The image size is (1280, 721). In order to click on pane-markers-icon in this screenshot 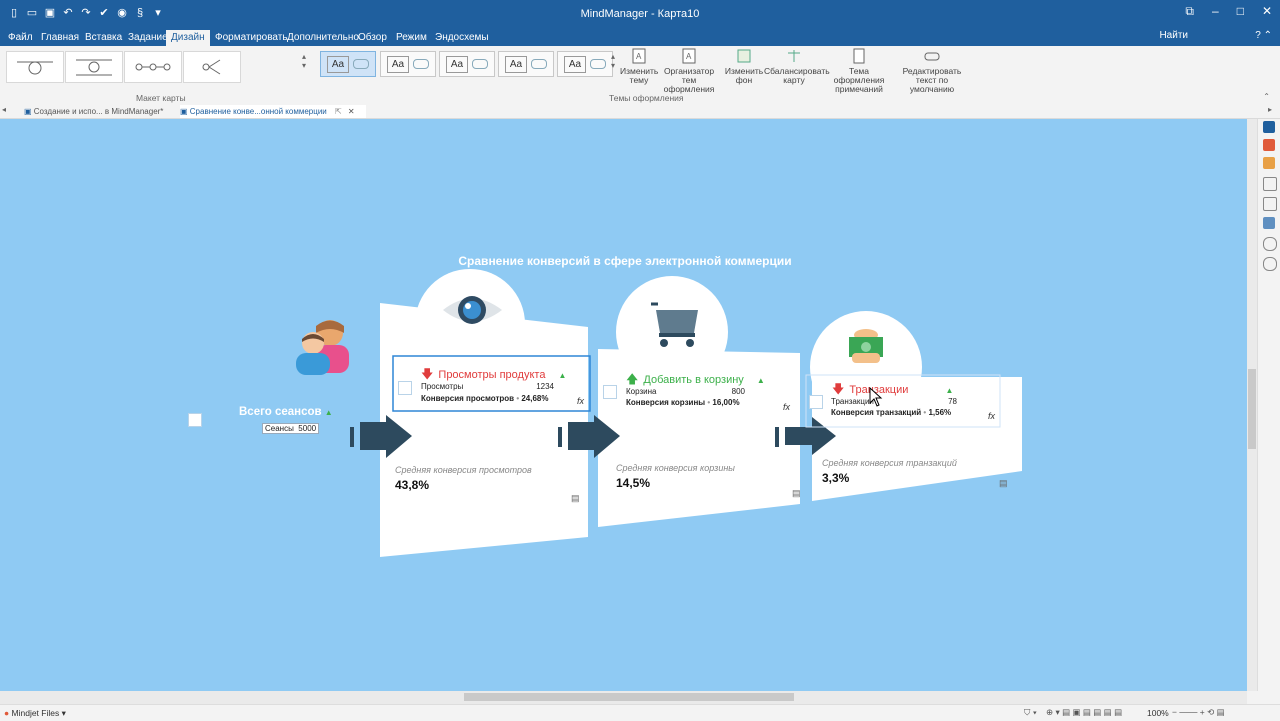, I will do `click(1269, 223)`.